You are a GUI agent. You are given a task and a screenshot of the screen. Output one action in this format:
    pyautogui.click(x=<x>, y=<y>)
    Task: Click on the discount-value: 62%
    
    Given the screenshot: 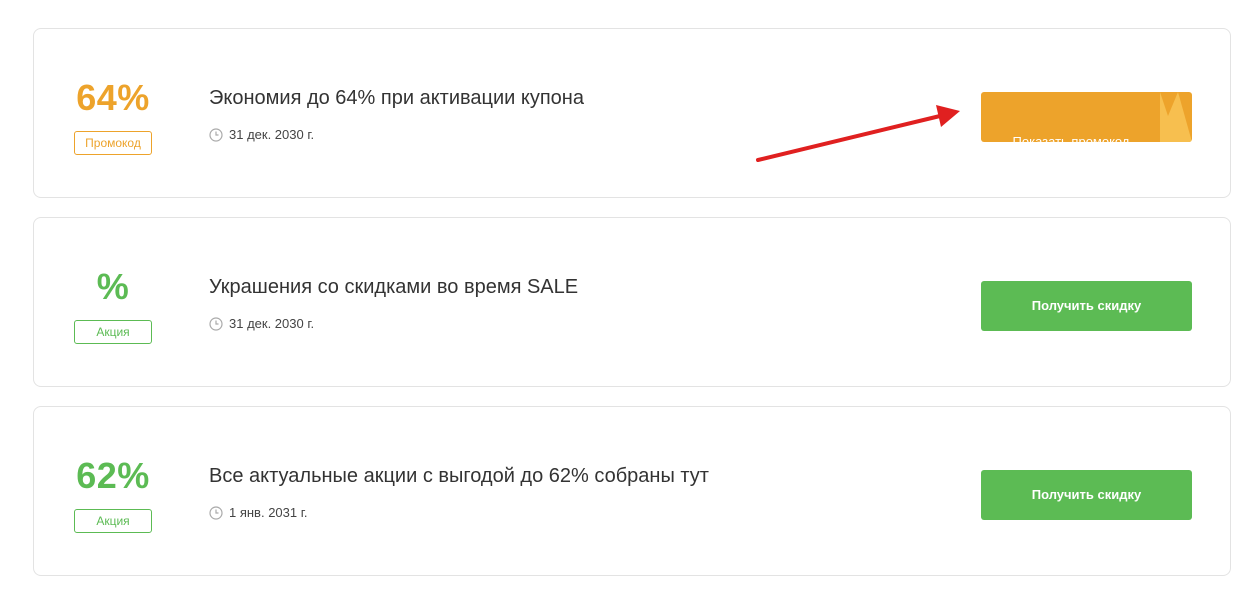 What is the action you would take?
    pyautogui.click(x=113, y=475)
    